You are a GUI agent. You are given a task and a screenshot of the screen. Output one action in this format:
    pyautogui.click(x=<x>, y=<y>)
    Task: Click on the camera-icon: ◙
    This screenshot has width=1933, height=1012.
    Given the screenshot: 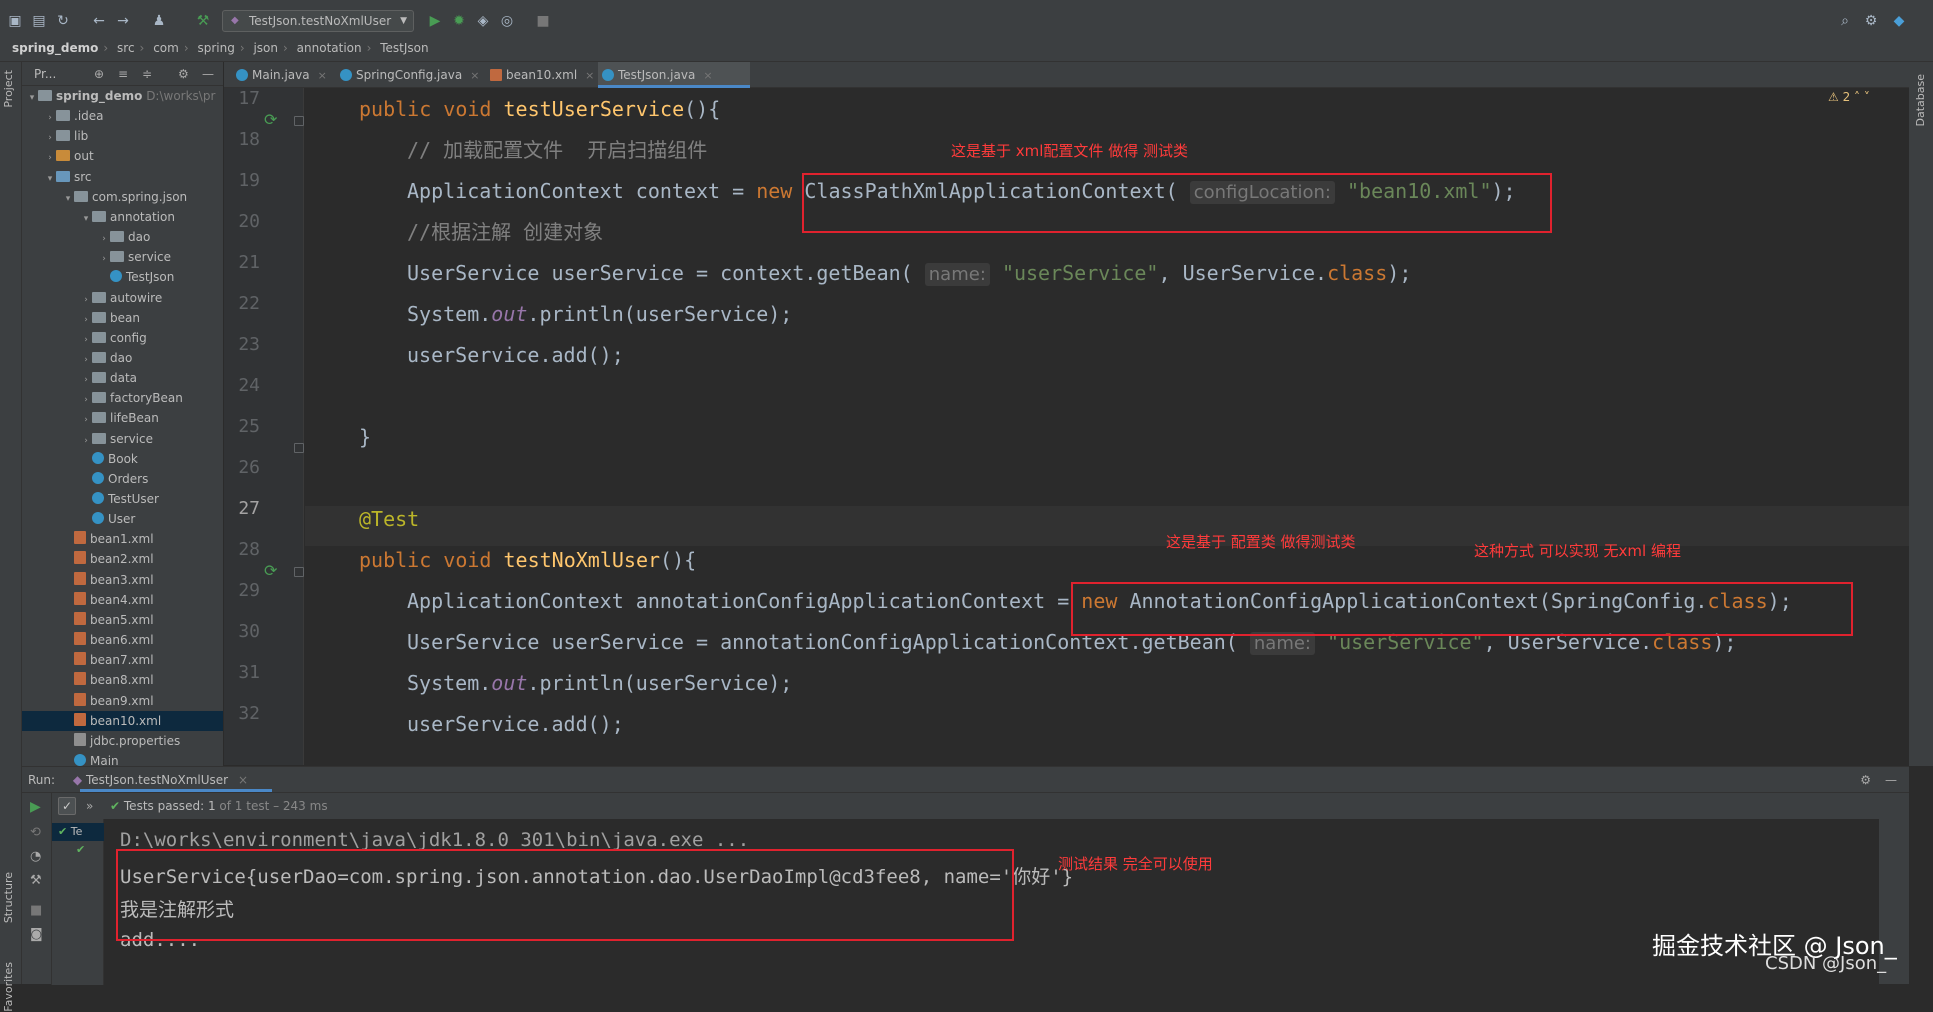 What is the action you would take?
    pyautogui.click(x=36, y=934)
    